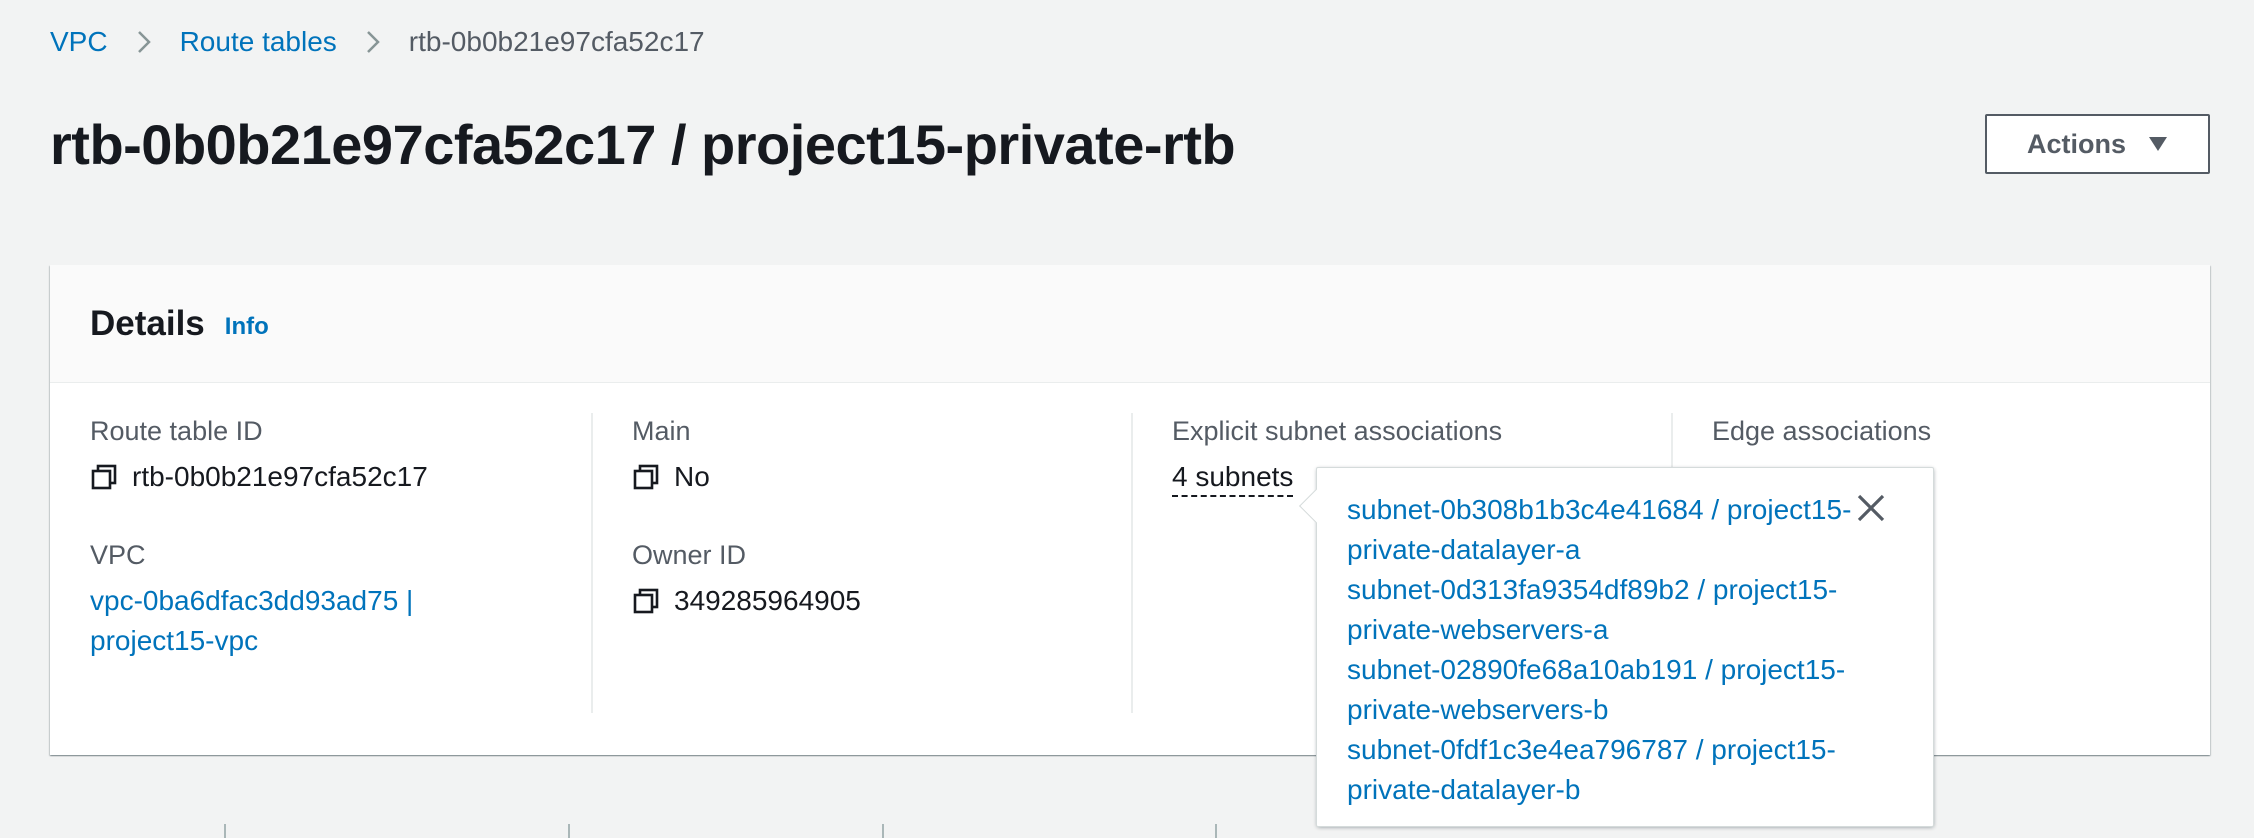 The image size is (2254, 838). I want to click on details-title: Details, so click(147, 323).